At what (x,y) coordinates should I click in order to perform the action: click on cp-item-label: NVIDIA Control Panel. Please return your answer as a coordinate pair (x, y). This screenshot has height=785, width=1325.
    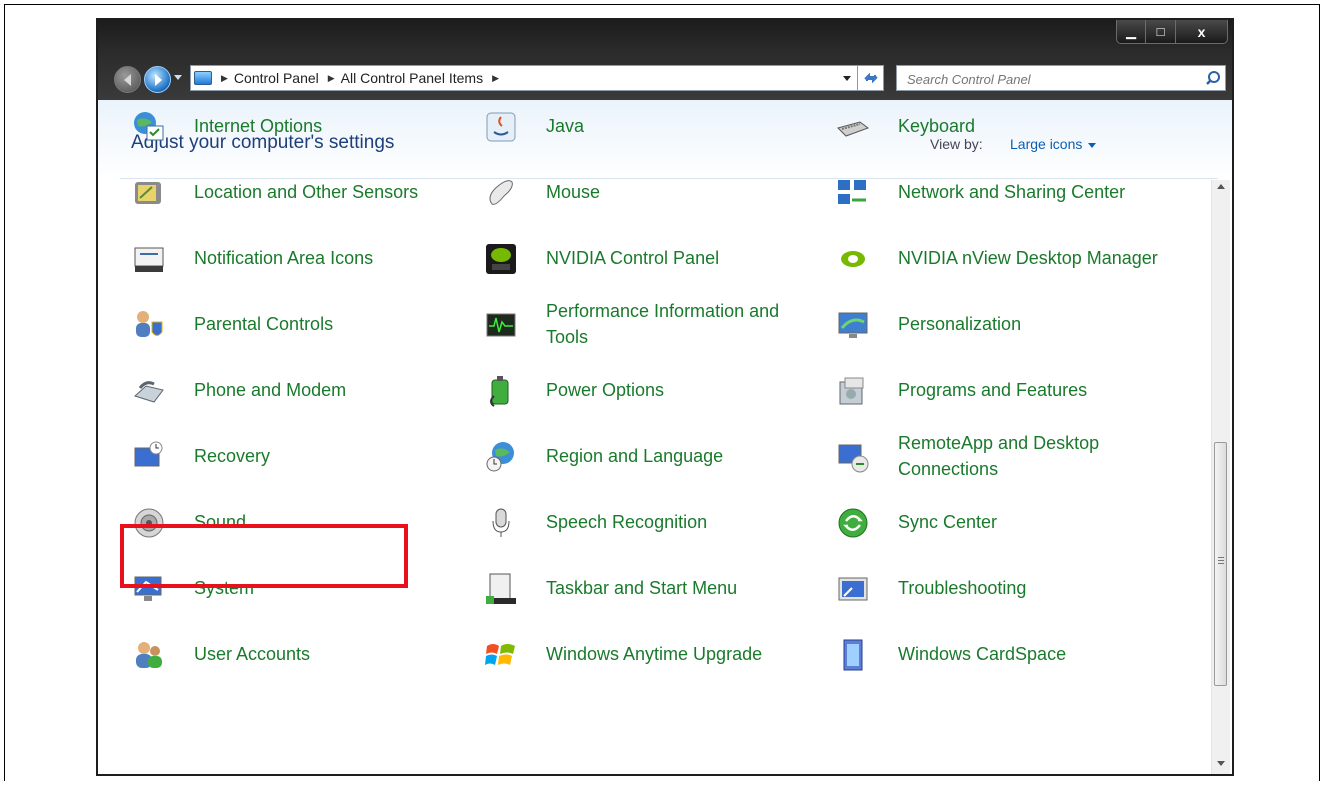
    Looking at the image, I should click on (676, 258).